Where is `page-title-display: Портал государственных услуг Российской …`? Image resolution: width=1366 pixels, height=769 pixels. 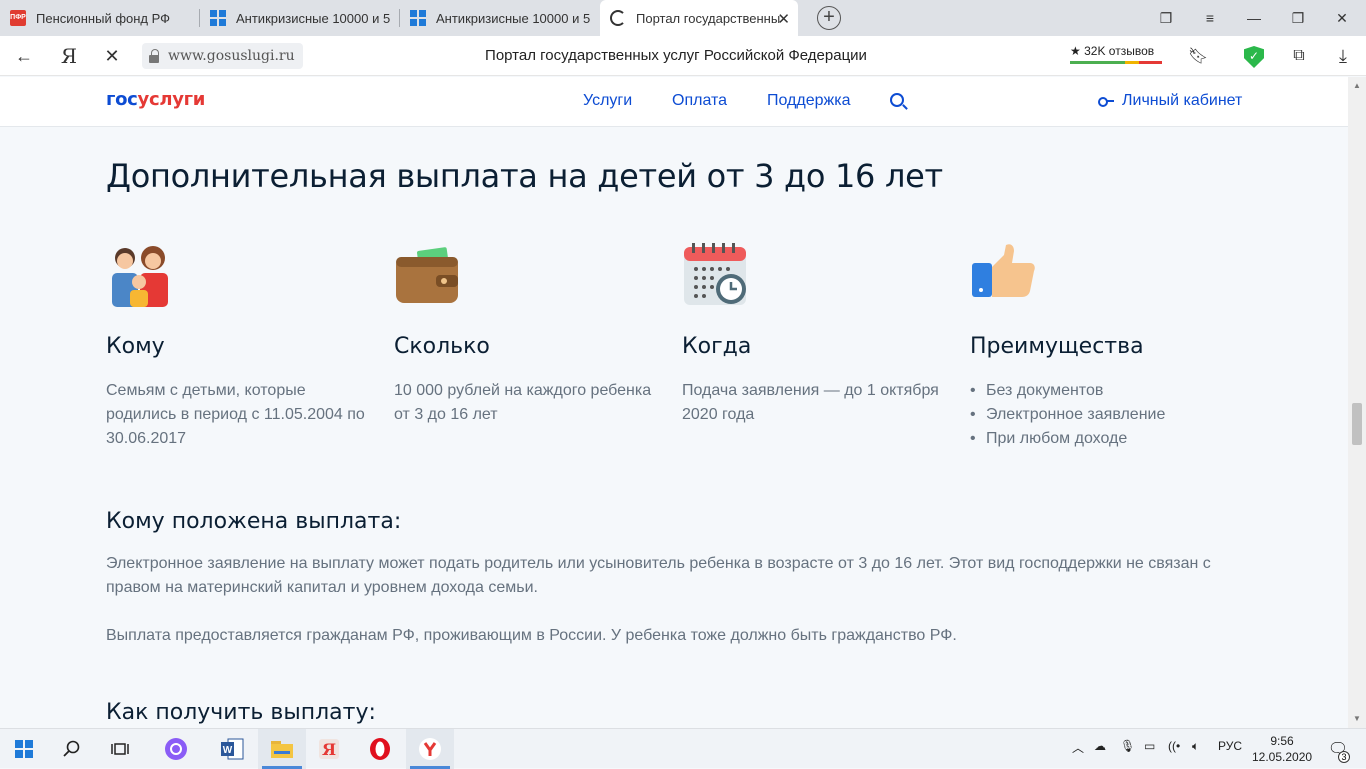 page-title-display: Портал государственных услуг Российской … is located at coordinates (676, 55).